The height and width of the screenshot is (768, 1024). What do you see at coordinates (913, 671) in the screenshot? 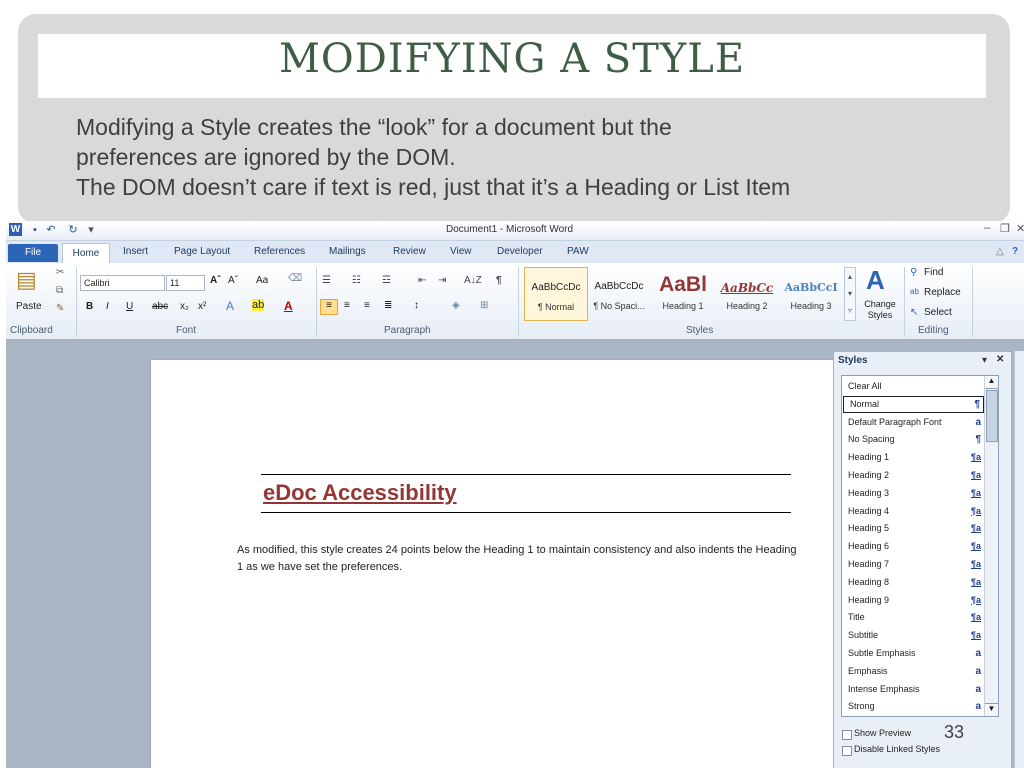
I see `style-list-item: Emphasis a` at bounding box center [913, 671].